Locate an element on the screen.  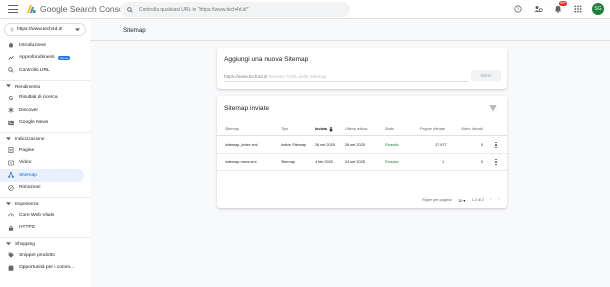
rows-per-page-value: 10 is located at coordinates (460, 200).